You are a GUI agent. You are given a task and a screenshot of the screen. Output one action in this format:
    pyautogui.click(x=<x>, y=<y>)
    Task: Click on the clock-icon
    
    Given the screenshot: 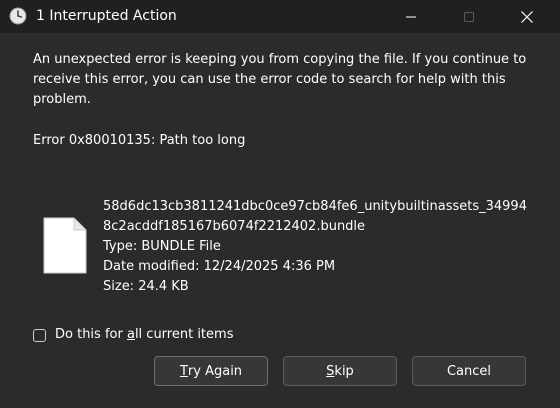 What is the action you would take?
    pyautogui.click(x=18, y=16)
    